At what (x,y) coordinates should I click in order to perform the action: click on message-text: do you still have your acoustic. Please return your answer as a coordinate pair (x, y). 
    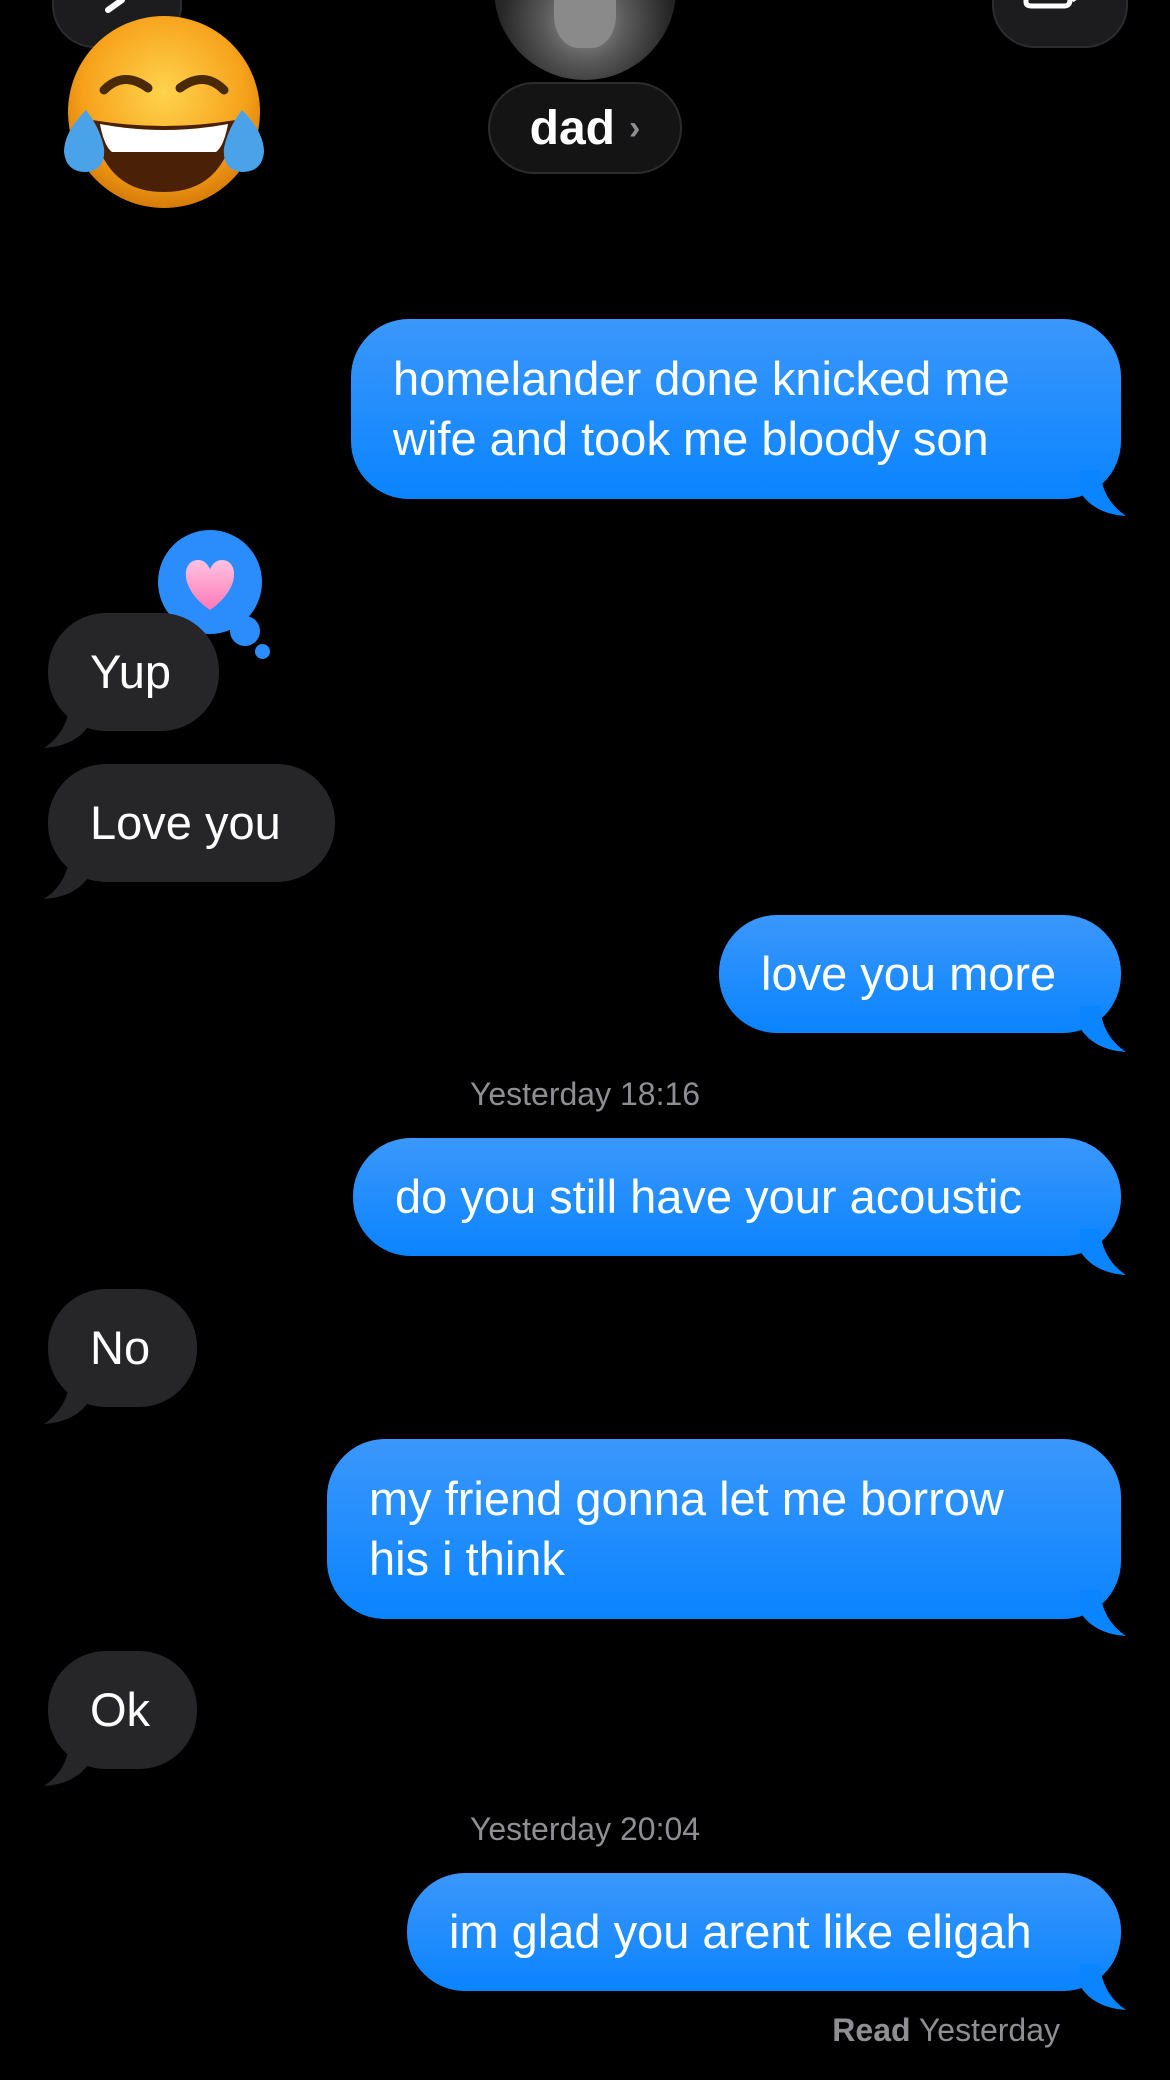
    Looking at the image, I should click on (708, 1196).